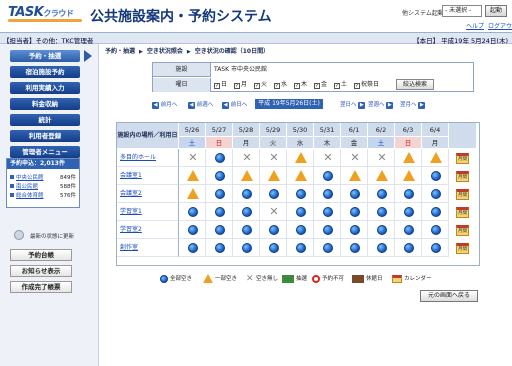 The width and height of the screenshot is (512, 366). I want to click on room-link: 学習室1, so click(148, 212).